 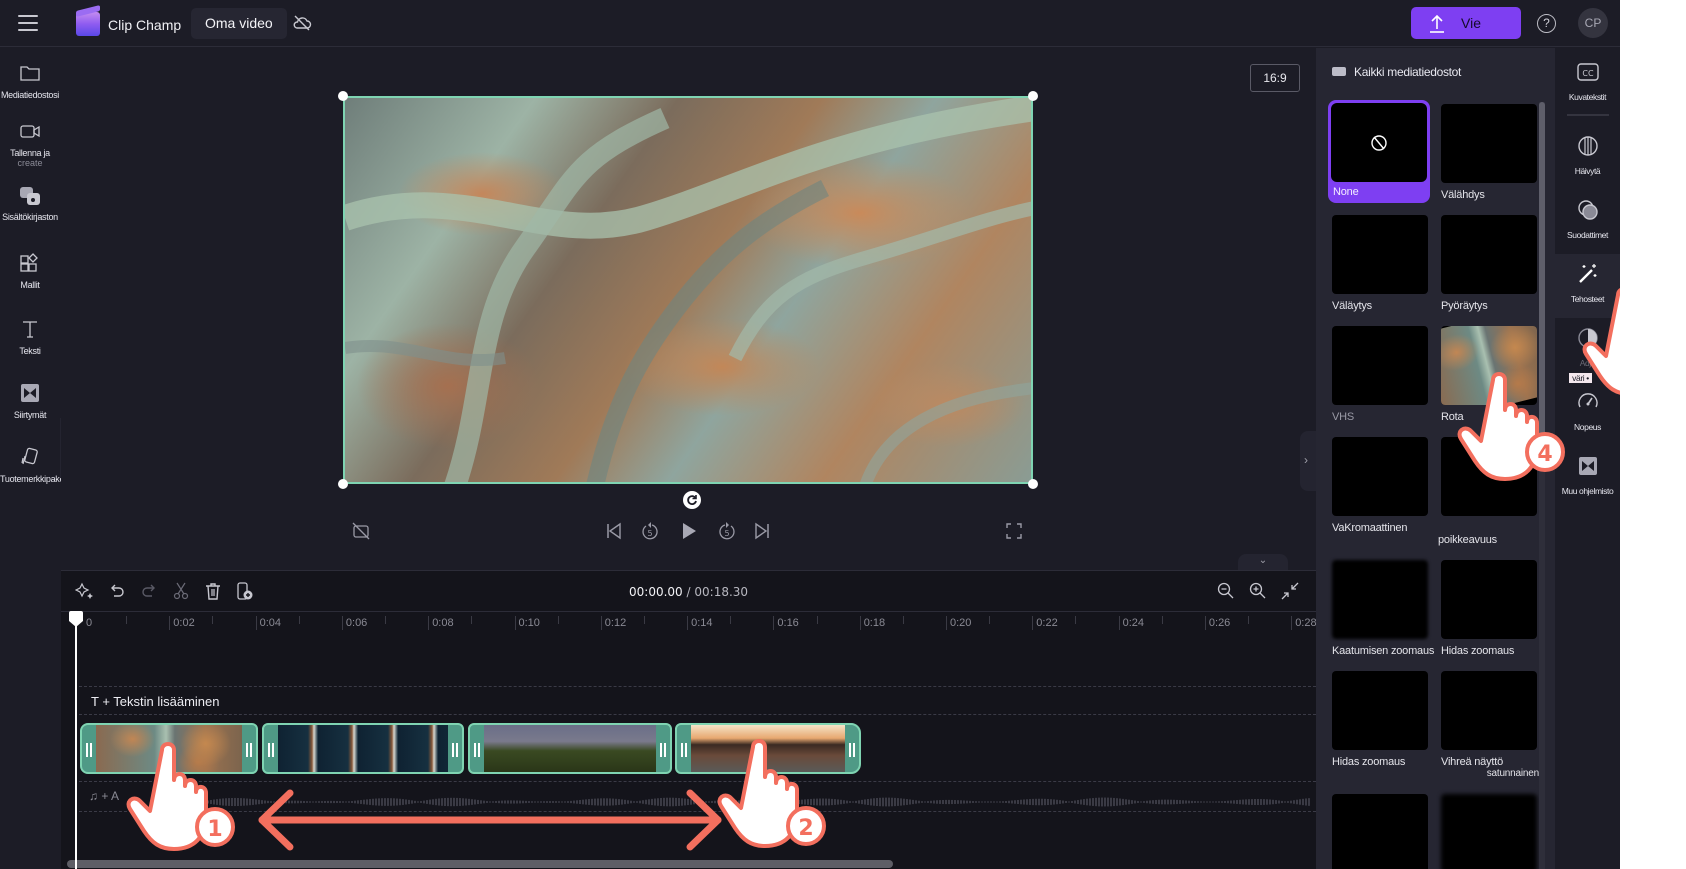 What do you see at coordinates (30, 401) in the screenshot?
I see `sidebar-item-transitions: Siirtymät` at bounding box center [30, 401].